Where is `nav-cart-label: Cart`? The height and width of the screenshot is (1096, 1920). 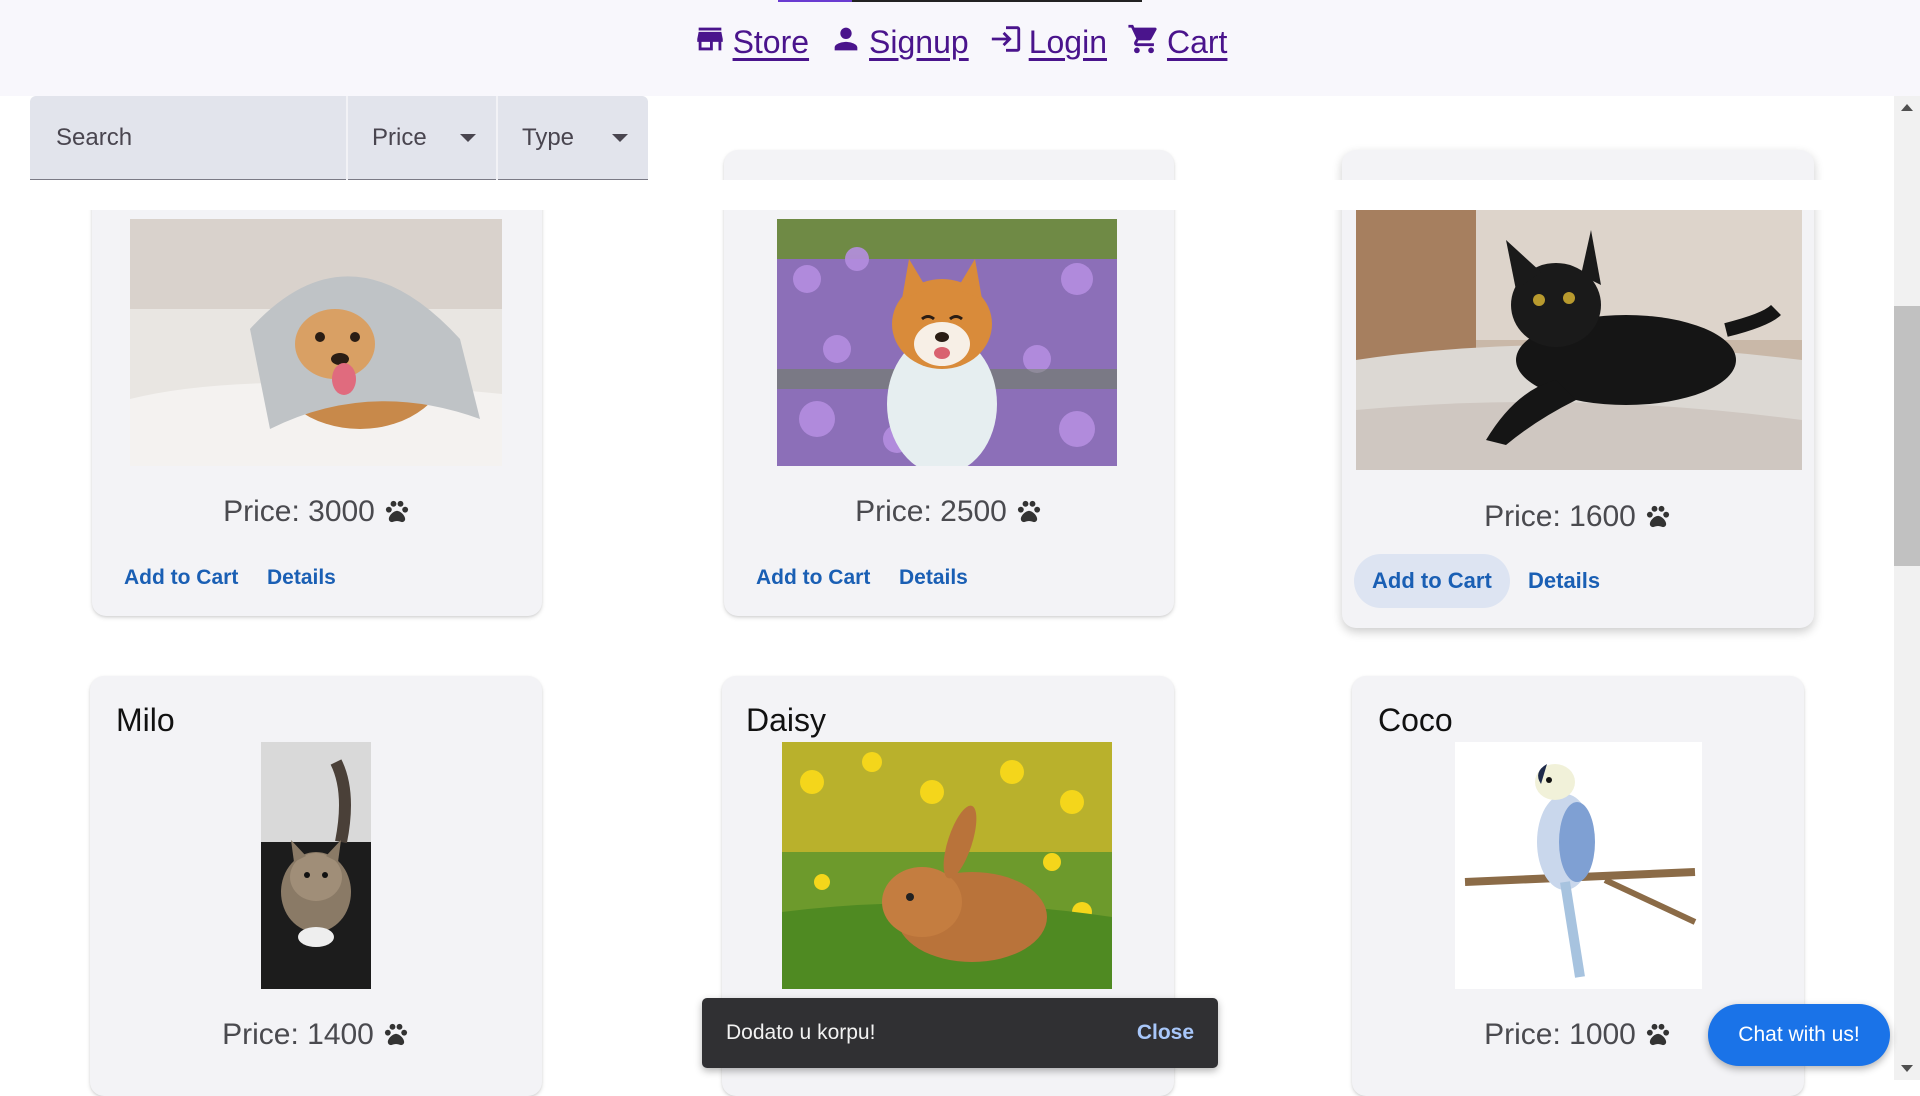
nav-cart-label: Cart is located at coordinates (1197, 42).